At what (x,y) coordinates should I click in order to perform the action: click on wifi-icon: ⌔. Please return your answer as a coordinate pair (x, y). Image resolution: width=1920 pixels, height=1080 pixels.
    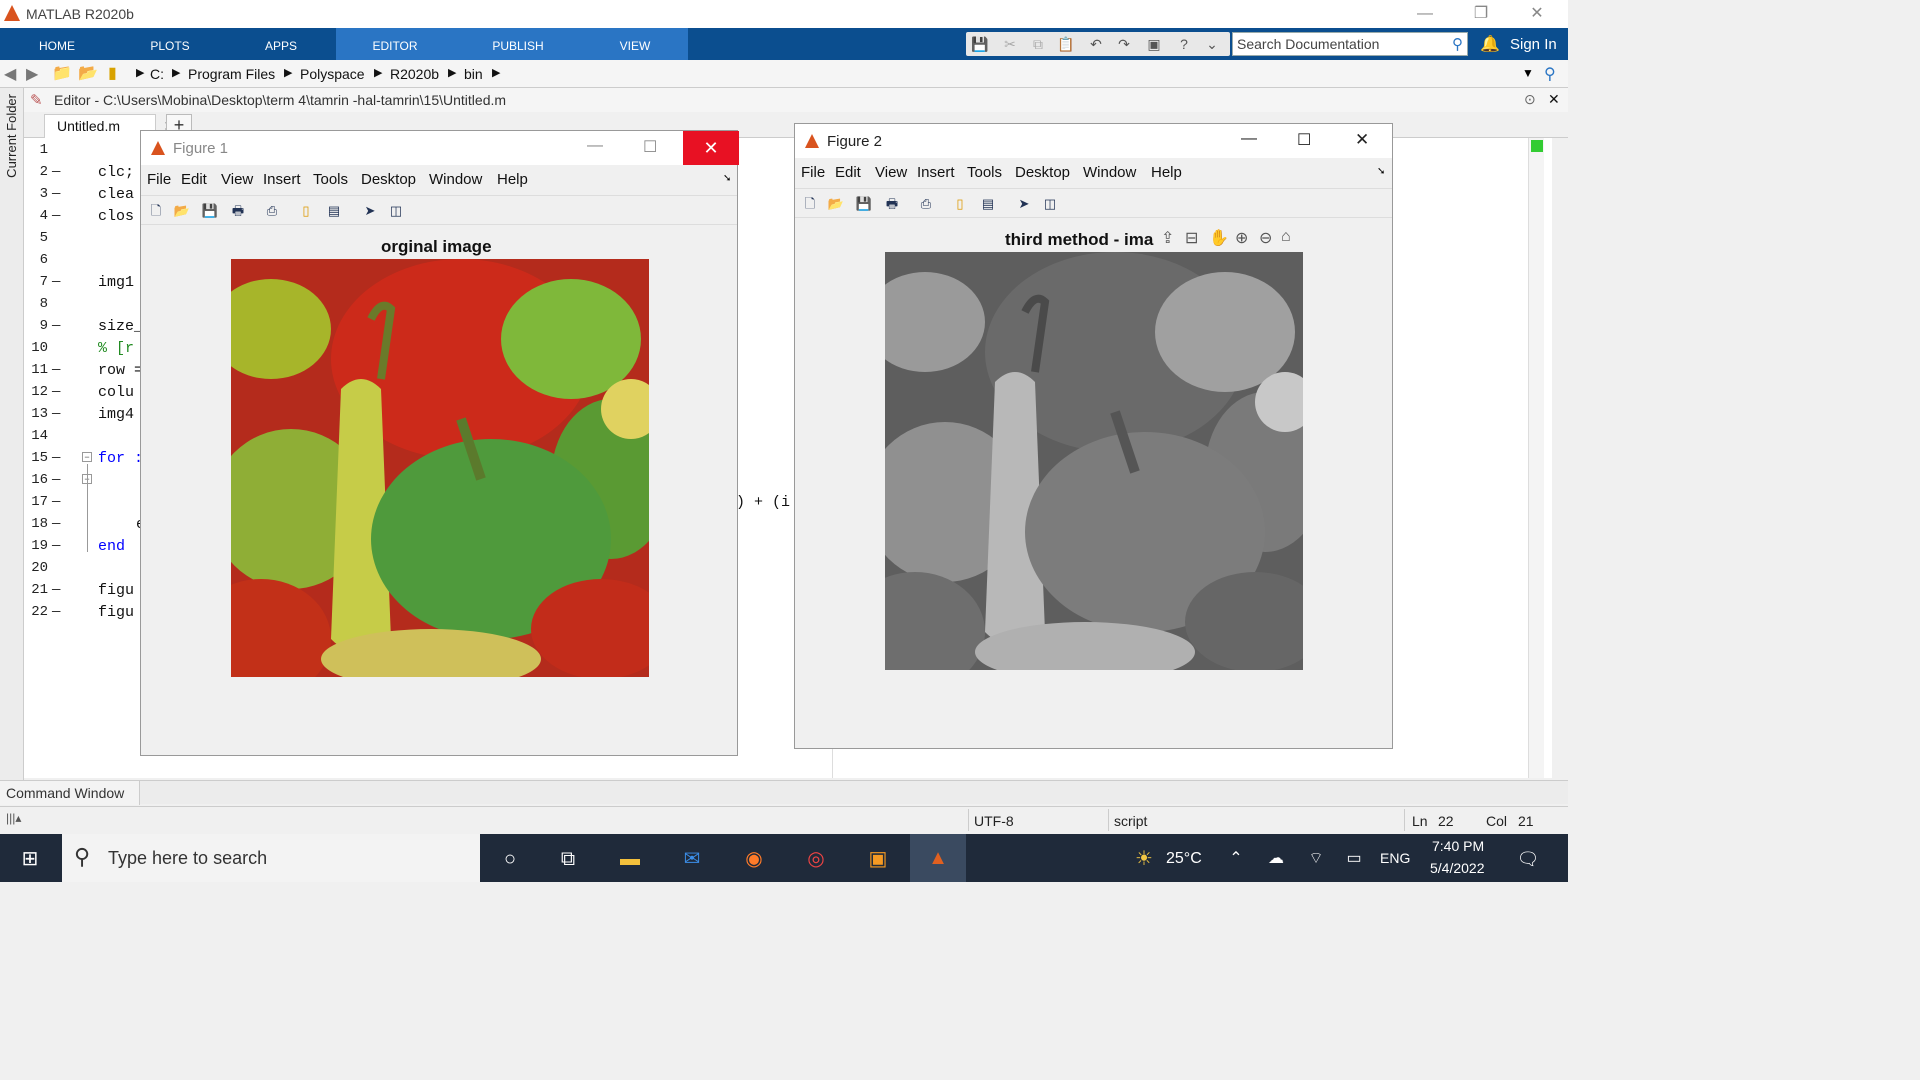
    Looking at the image, I should click on (1316, 859).